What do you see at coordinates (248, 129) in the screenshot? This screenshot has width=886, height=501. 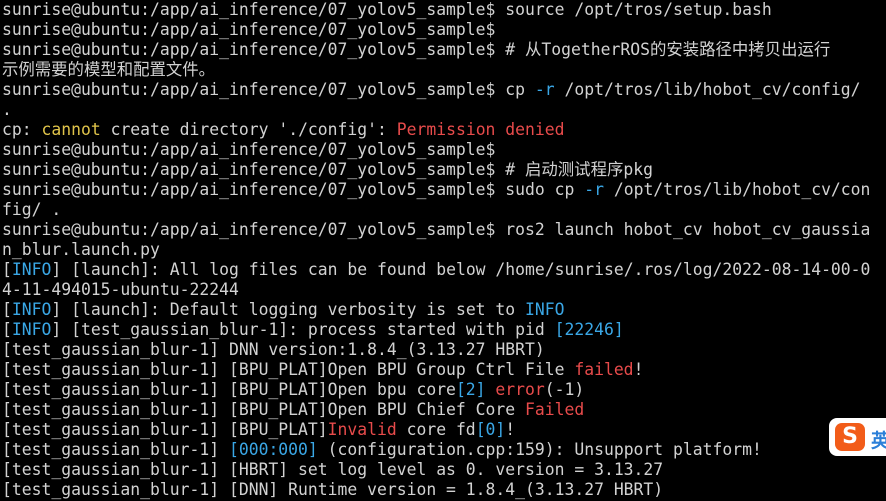 I see `terminal-text-segment: create directory './config':` at bounding box center [248, 129].